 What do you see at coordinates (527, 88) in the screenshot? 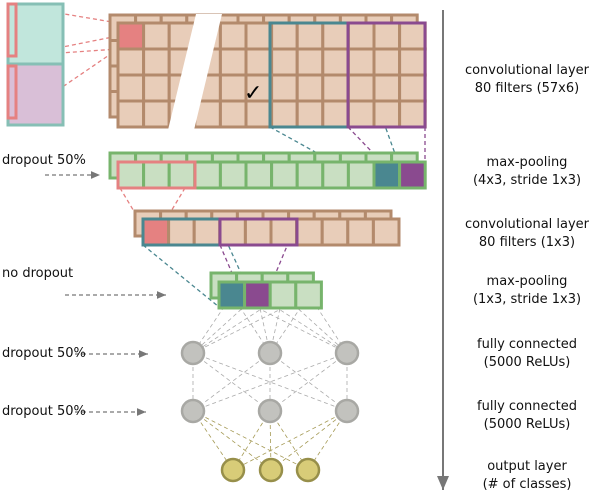
I see `layer-detail: 80 filters (57x6)` at bounding box center [527, 88].